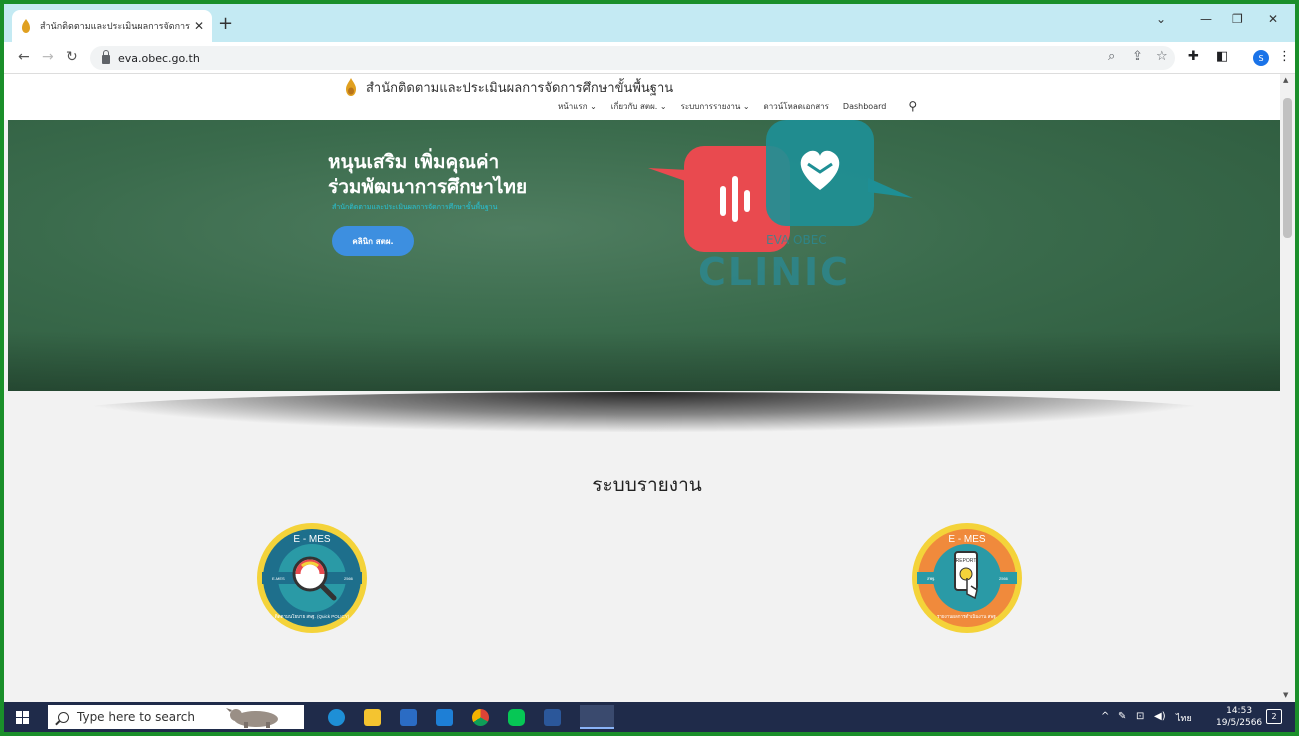  I want to click on zoom-icon: ⌕, so click(1111, 56).